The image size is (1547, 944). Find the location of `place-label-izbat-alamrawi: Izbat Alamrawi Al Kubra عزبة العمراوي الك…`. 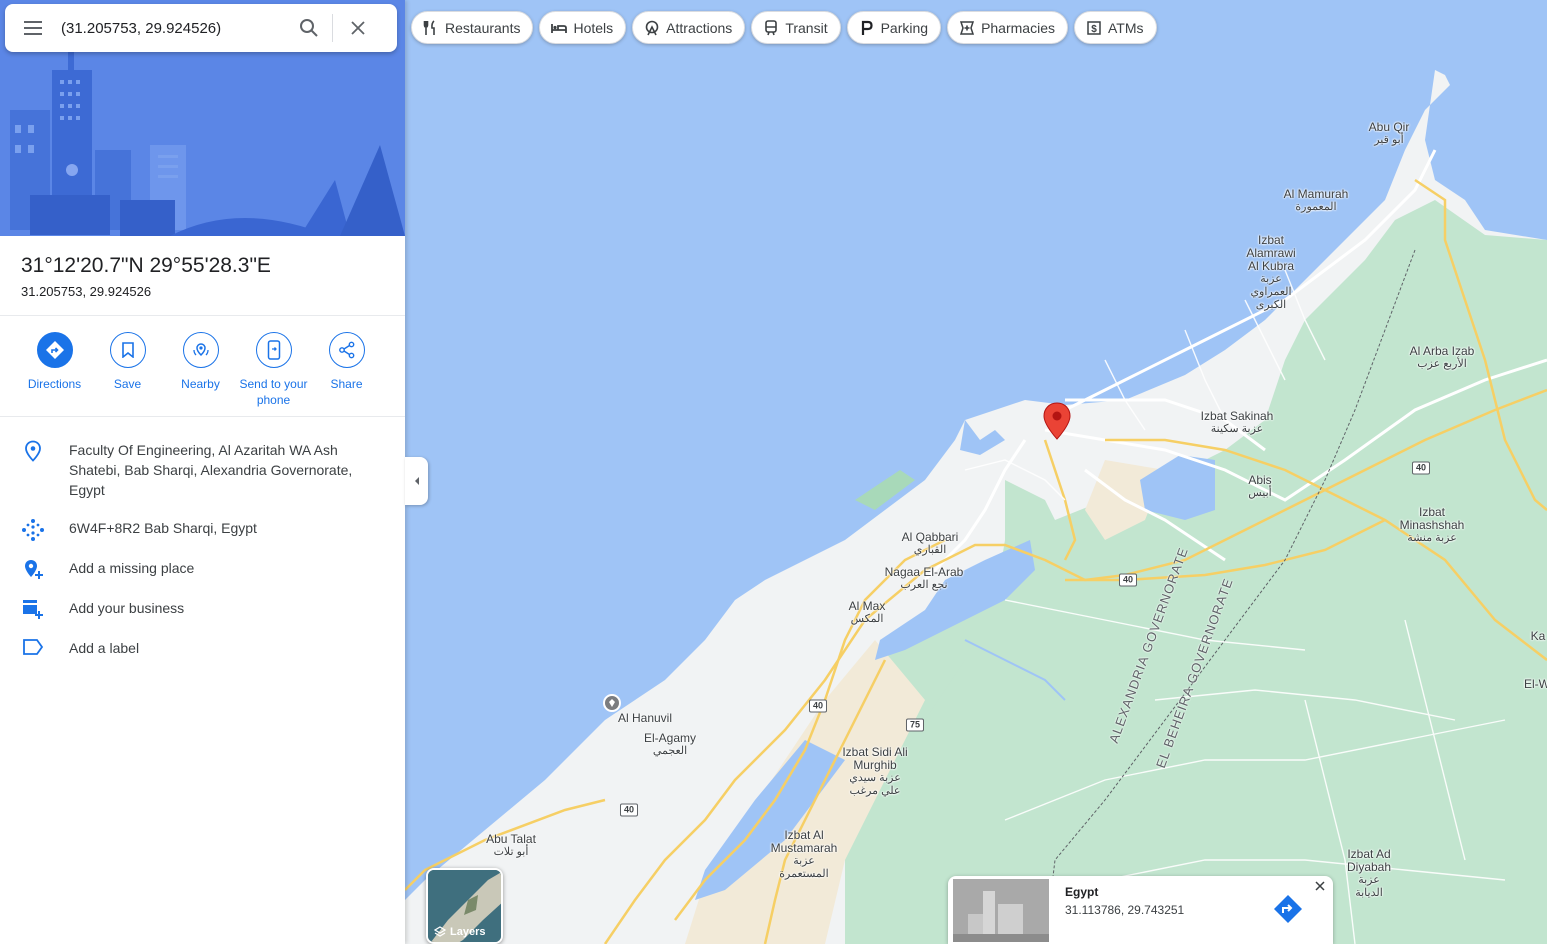

place-label-izbat-alamrawi: Izbat Alamrawi Al Kubra عزبة العمراوي الك… is located at coordinates (1271, 273).